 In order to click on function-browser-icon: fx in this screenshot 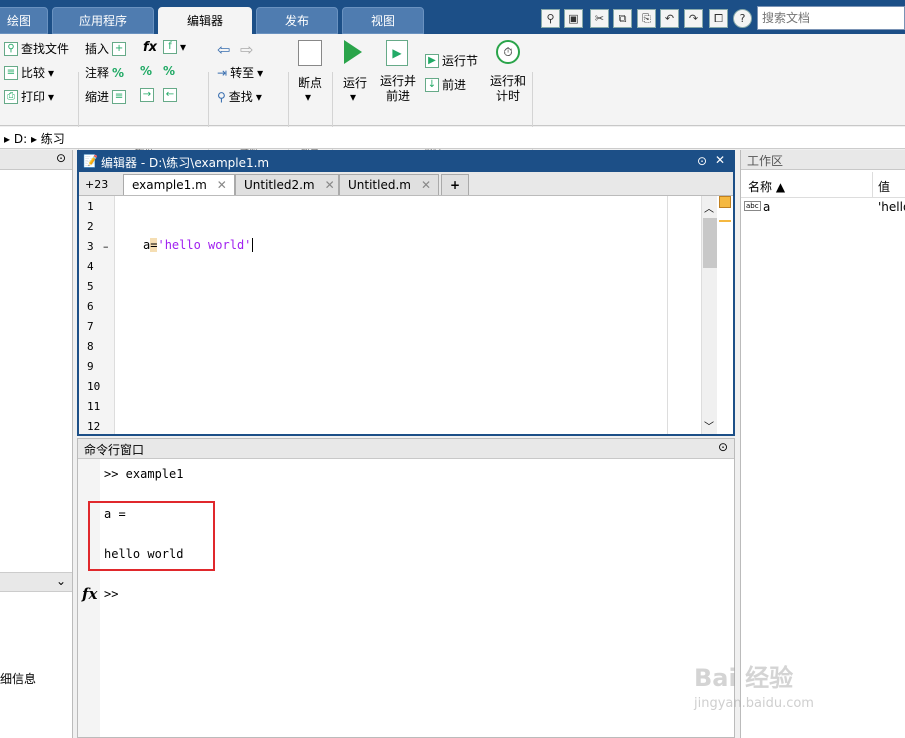, I will do `click(89, 594)`.